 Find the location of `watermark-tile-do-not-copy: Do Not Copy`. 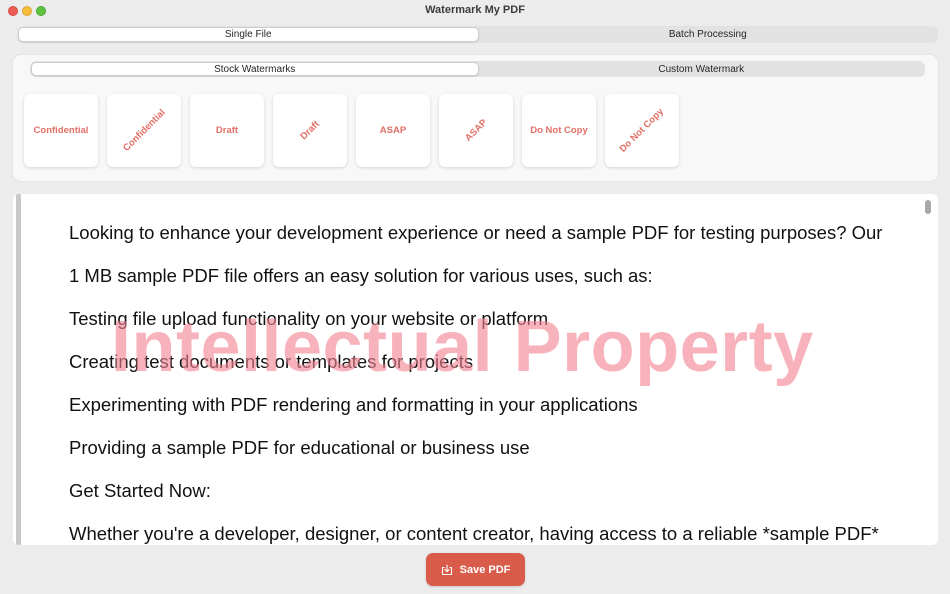

watermark-tile-do-not-copy: Do Not Copy is located at coordinates (559, 130).